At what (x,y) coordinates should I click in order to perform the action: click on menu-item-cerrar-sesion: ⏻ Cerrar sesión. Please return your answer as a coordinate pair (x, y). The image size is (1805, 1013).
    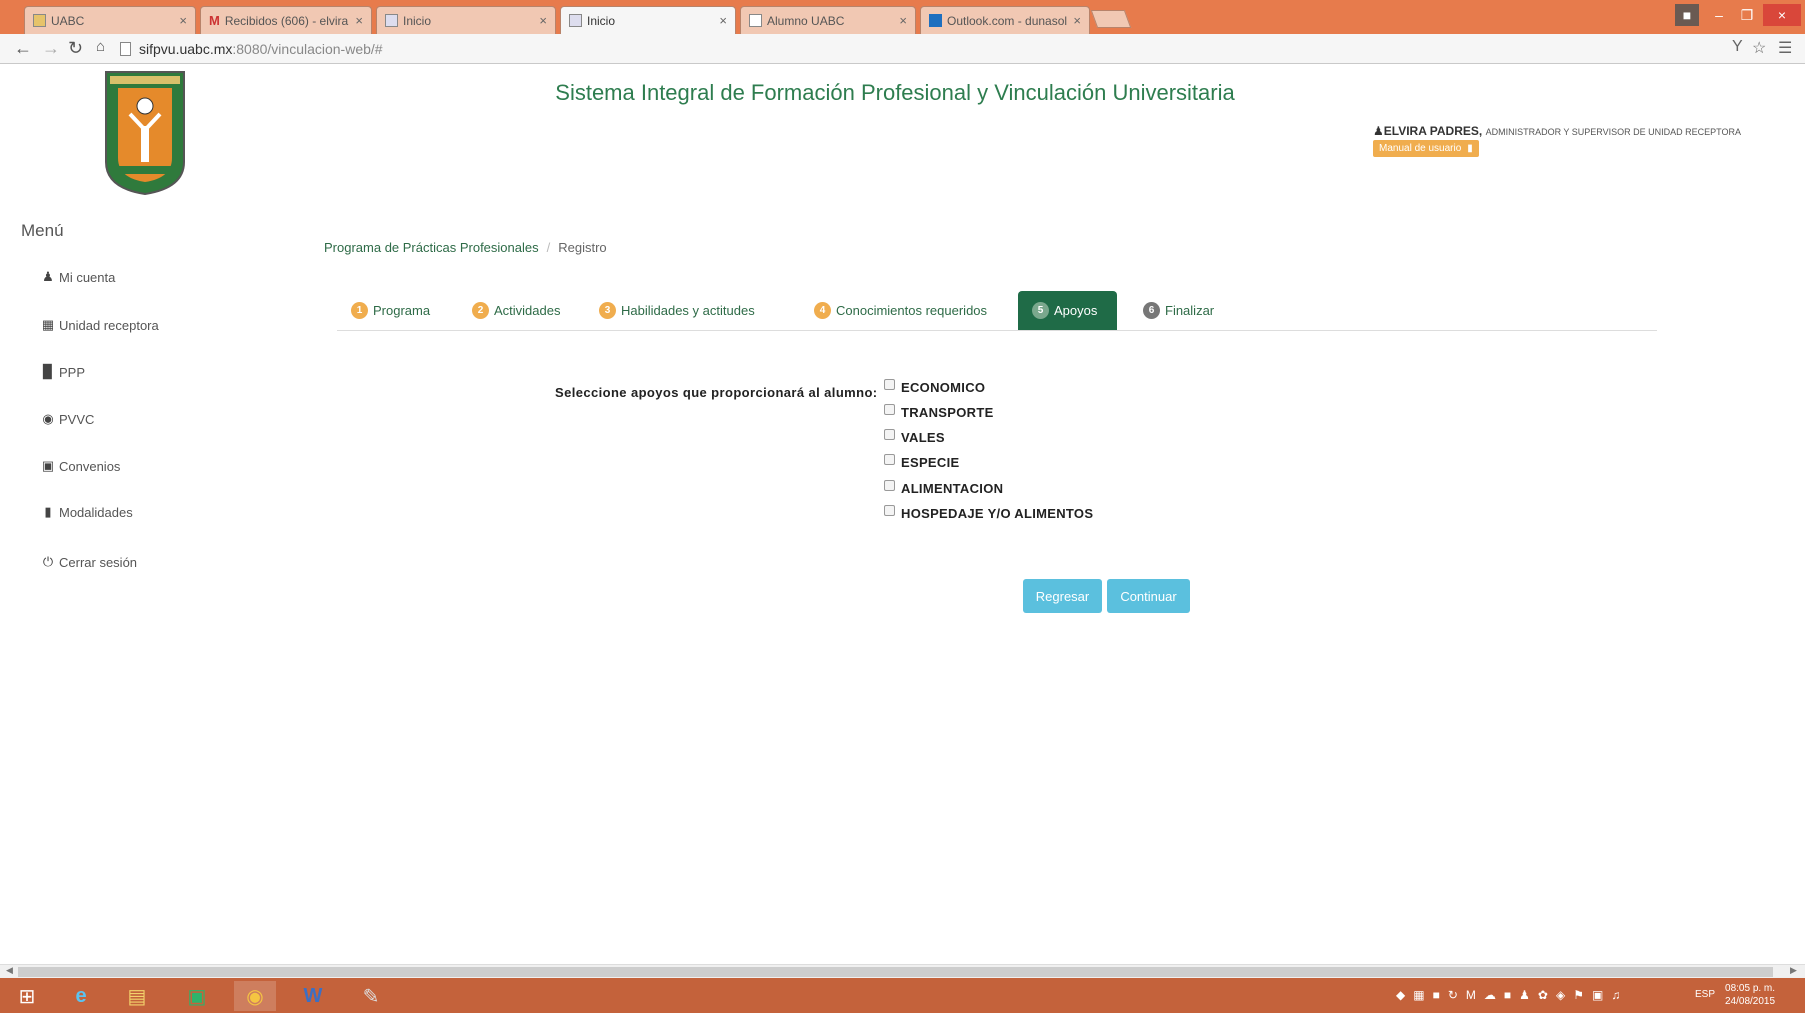
    Looking at the image, I should click on (88, 562).